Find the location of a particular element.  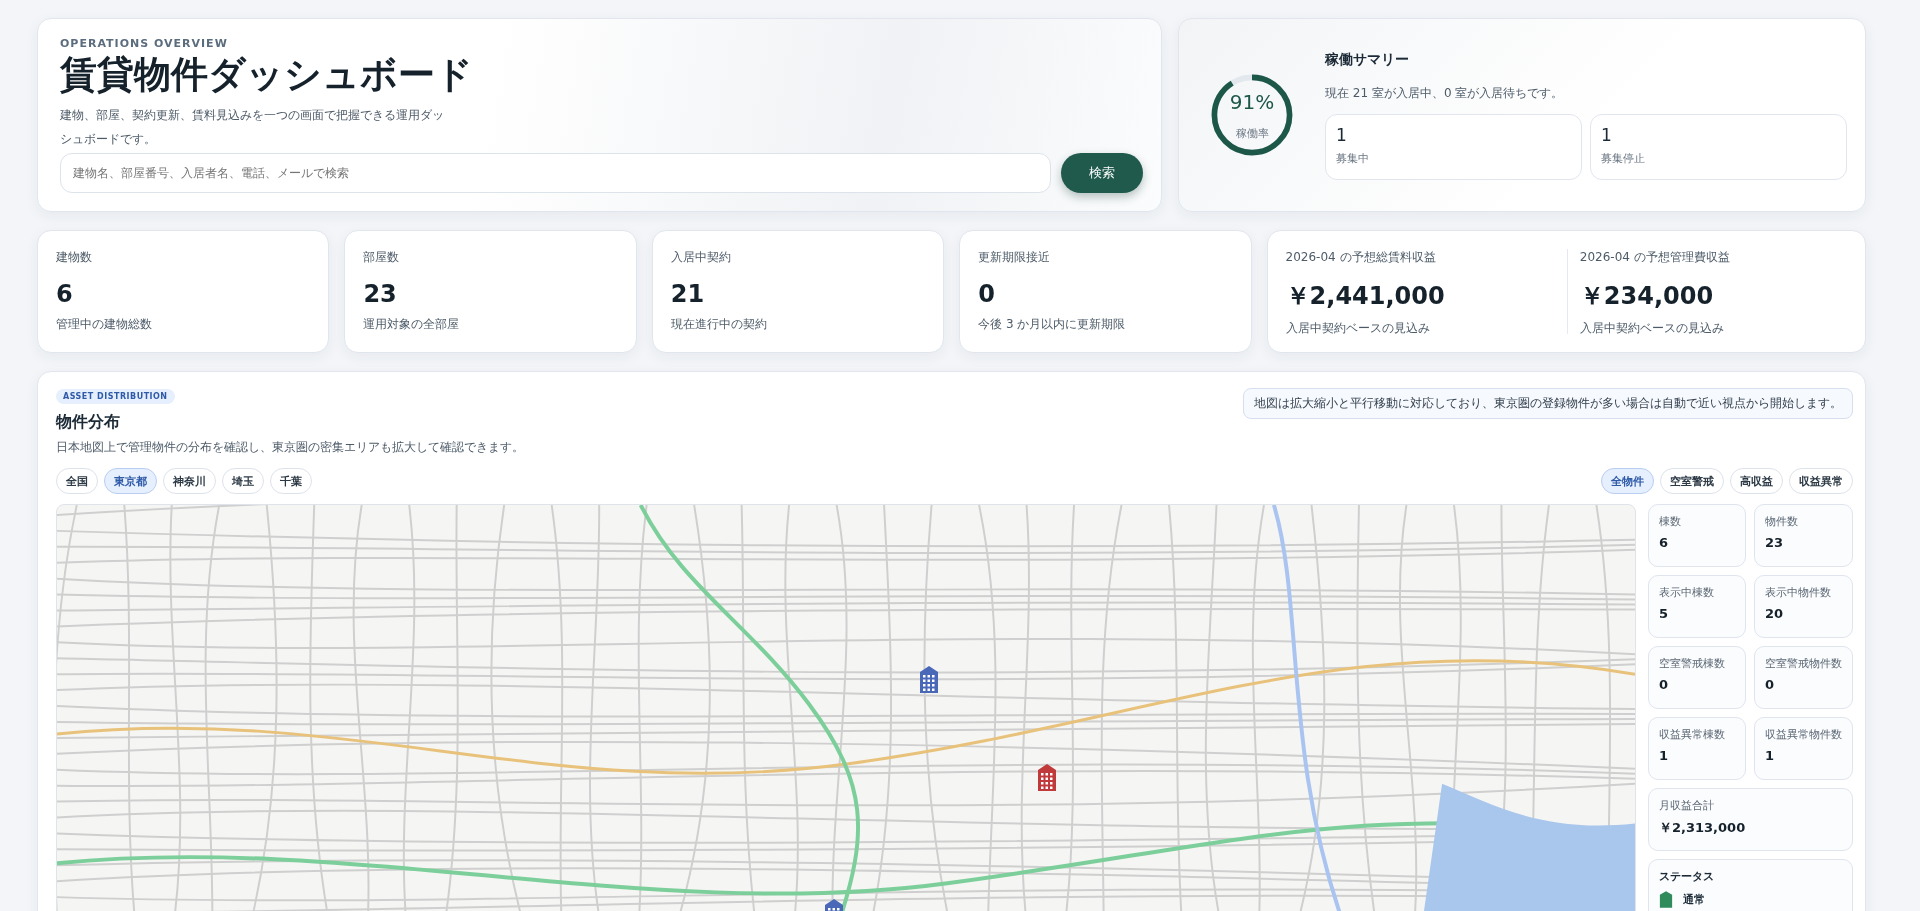

summary-title: 稼働サマリー is located at coordinates (1367, 59).